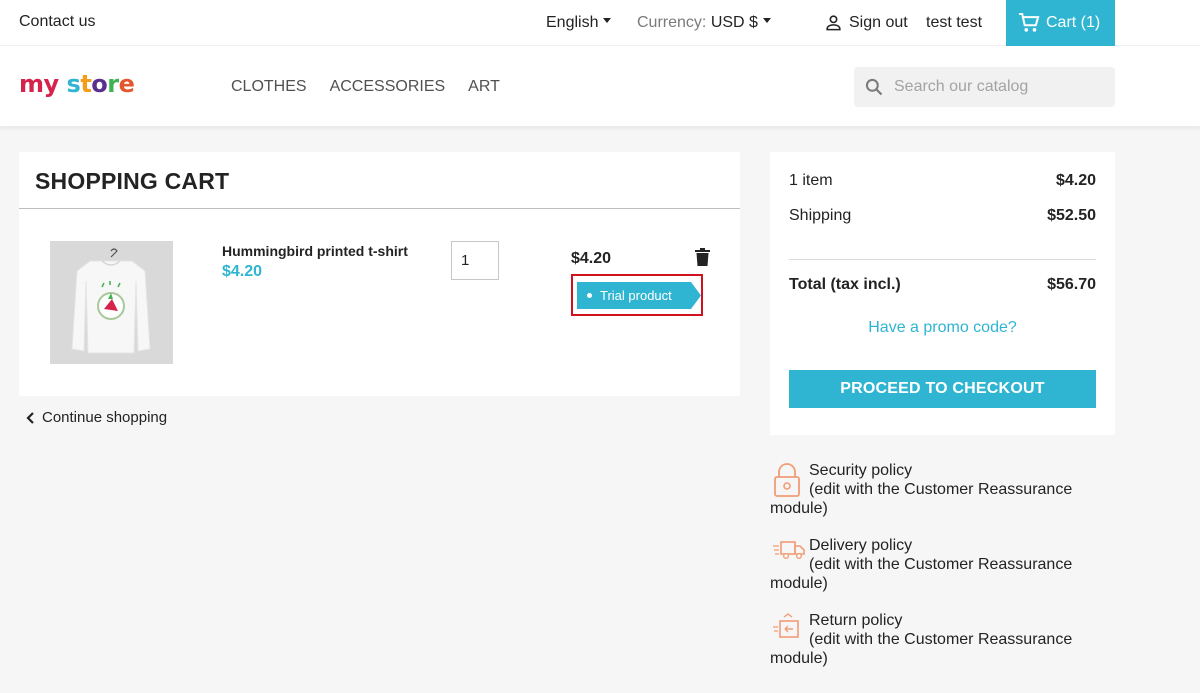 The width and height of the screenshot is (1200, 693). I want to click on summary-items-row: 1 item $4.20, so click(942, 181).